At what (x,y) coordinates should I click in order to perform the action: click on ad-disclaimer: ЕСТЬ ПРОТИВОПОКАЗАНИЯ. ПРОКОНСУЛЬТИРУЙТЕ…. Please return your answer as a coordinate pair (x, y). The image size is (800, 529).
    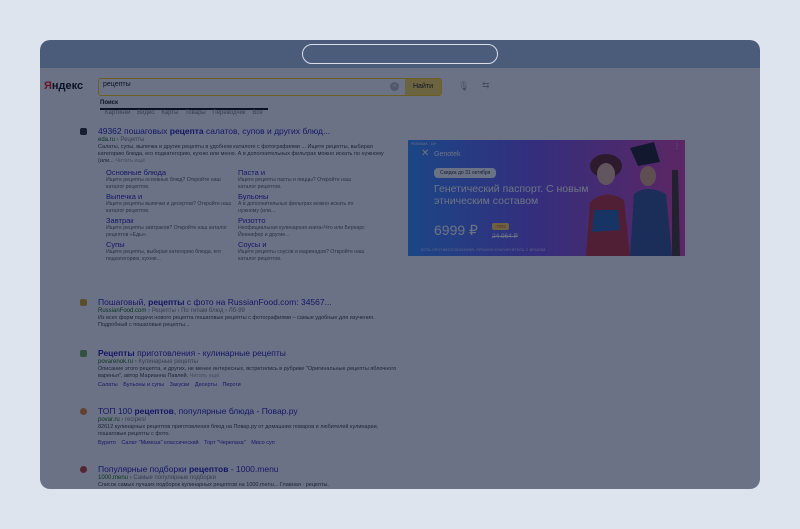
    Looking at the image, I should click on (483, 250).